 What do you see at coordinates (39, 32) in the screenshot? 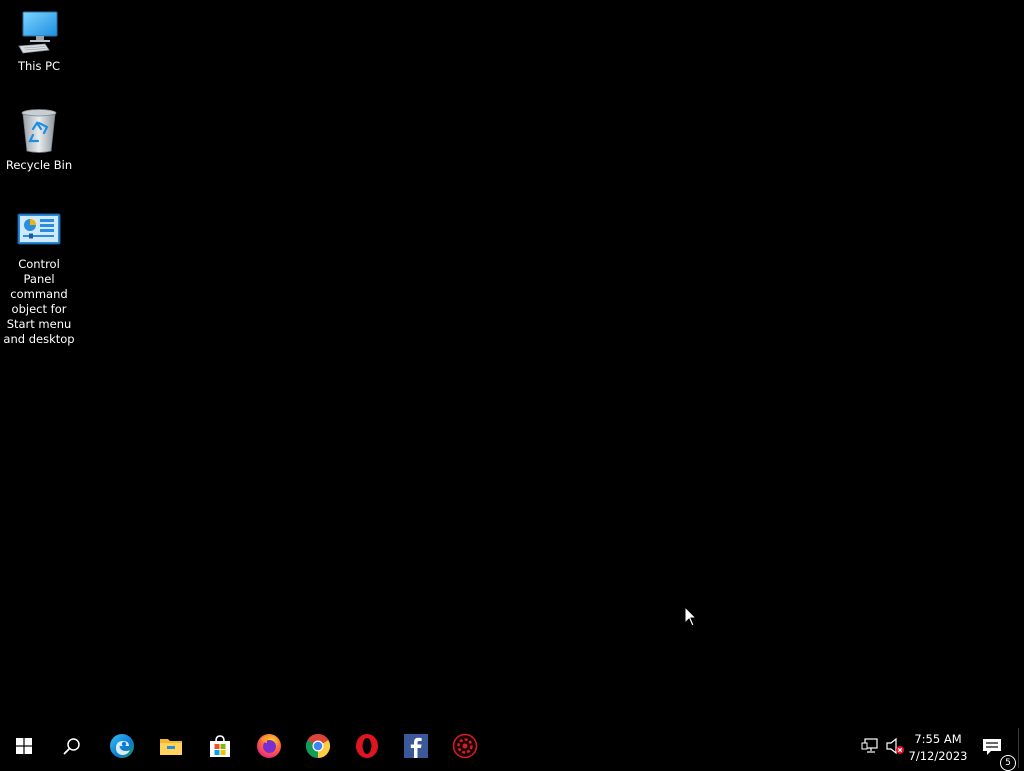
I see `computer-icon` at bounding box center [39, 32].